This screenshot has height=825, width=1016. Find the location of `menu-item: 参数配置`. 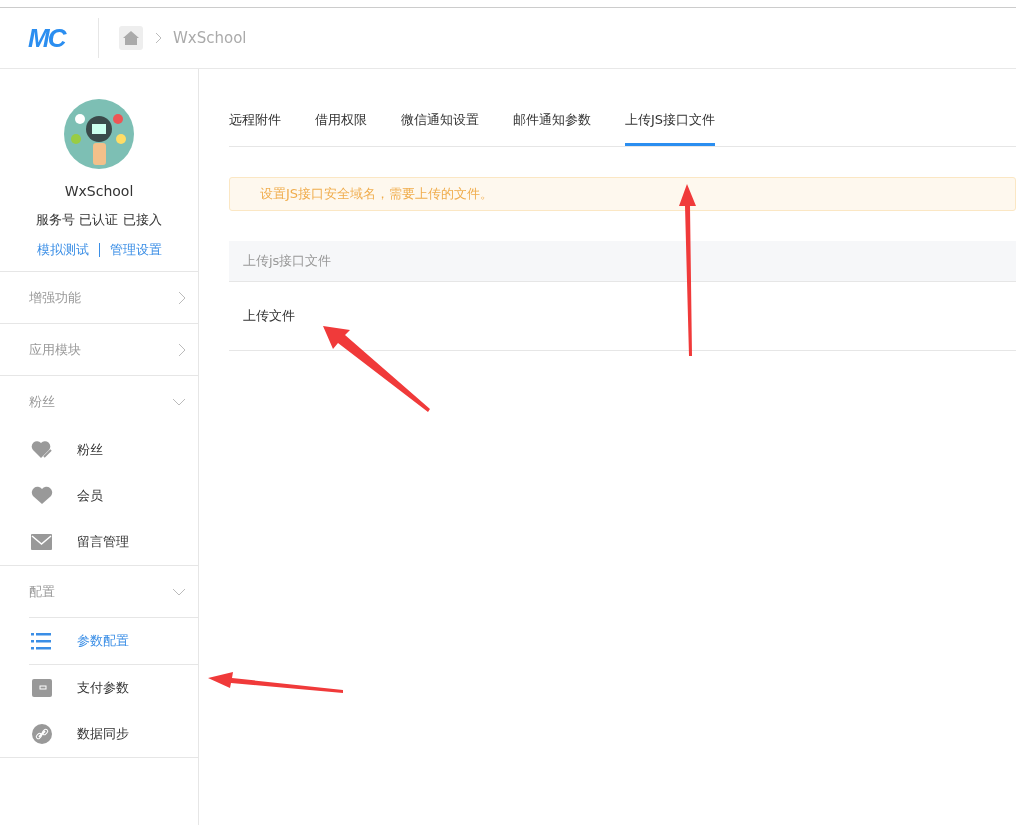

menu-item: 参数配置 is located at coordinates (113, 641).